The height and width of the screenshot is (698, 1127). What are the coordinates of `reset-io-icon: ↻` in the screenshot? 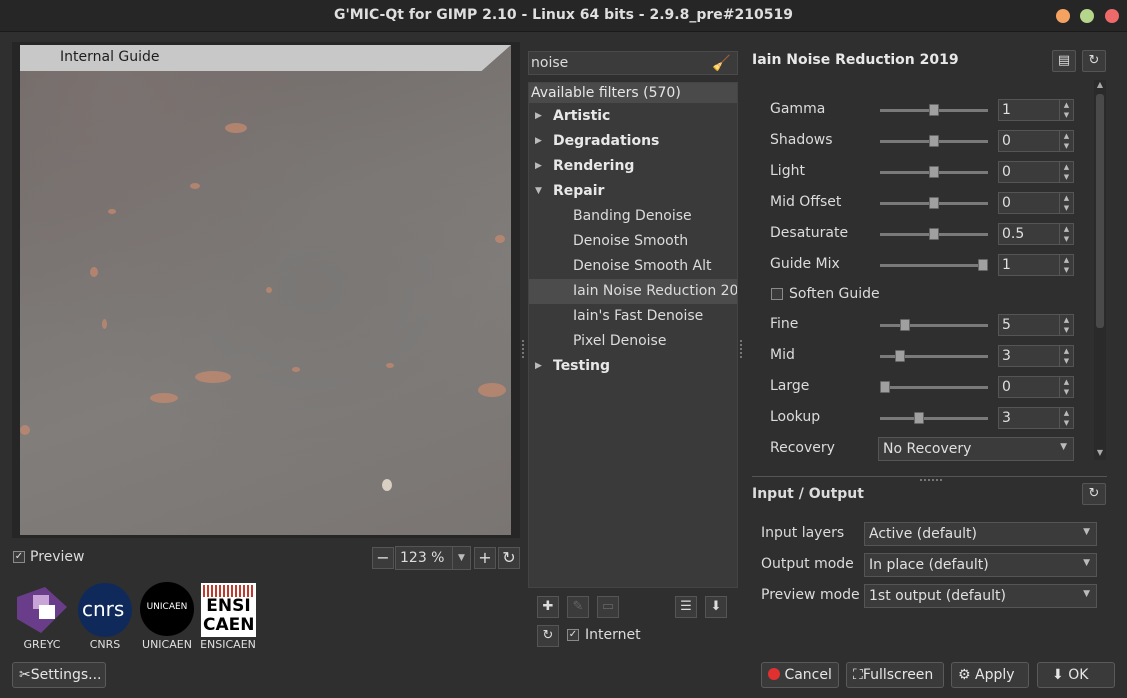 It's located at (1094, 494).